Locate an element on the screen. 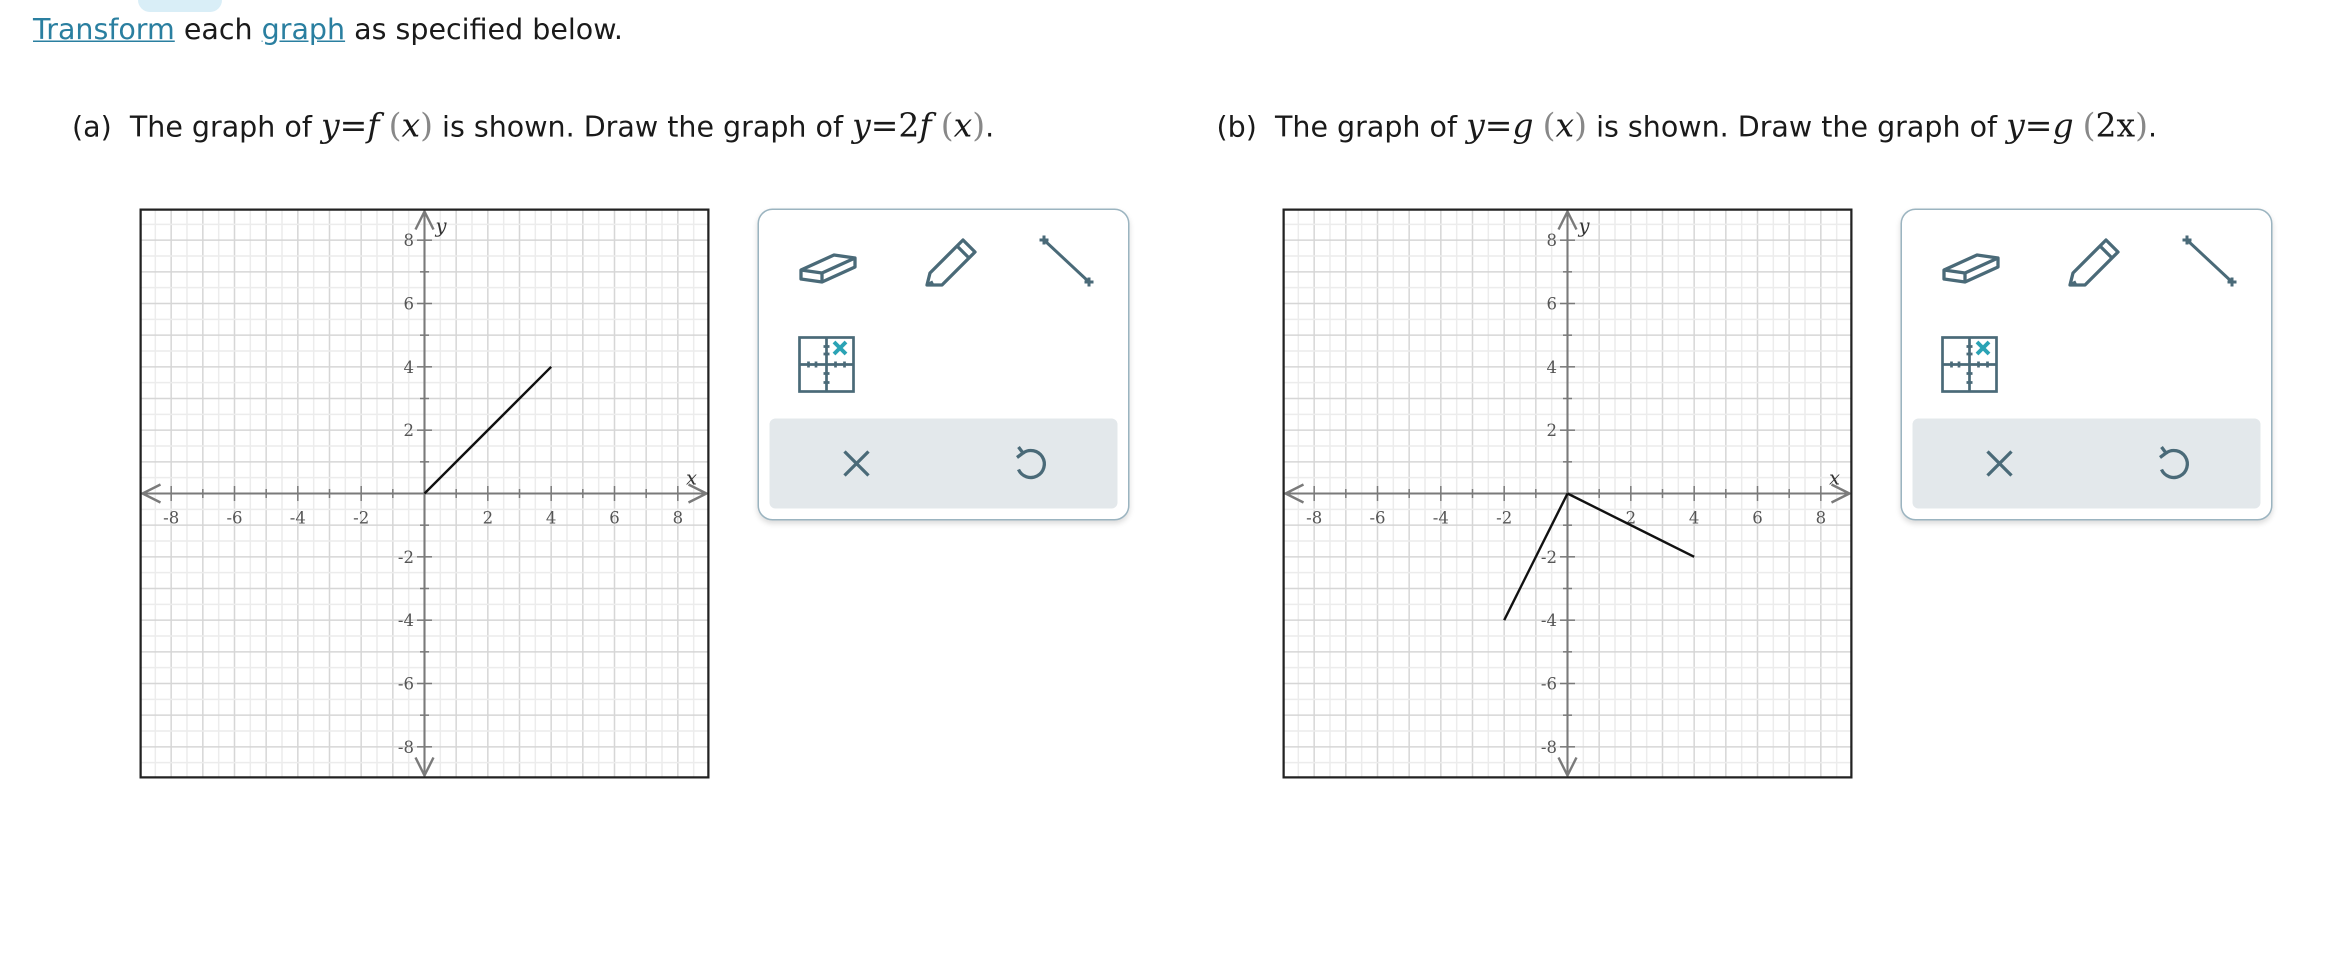  part-a-target-fn: f is located at coordinates (925, 127).